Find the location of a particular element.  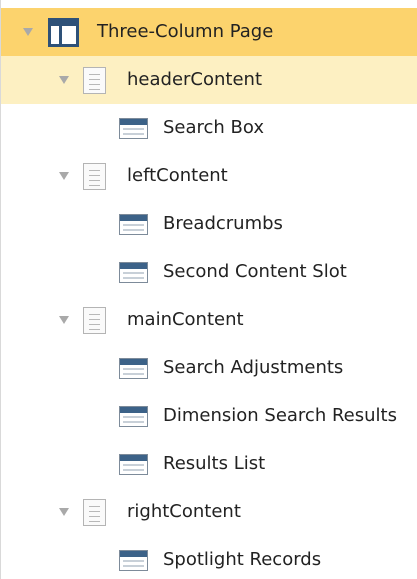

tree-node-search-box: Search Box is located at coordinates (209, 128).